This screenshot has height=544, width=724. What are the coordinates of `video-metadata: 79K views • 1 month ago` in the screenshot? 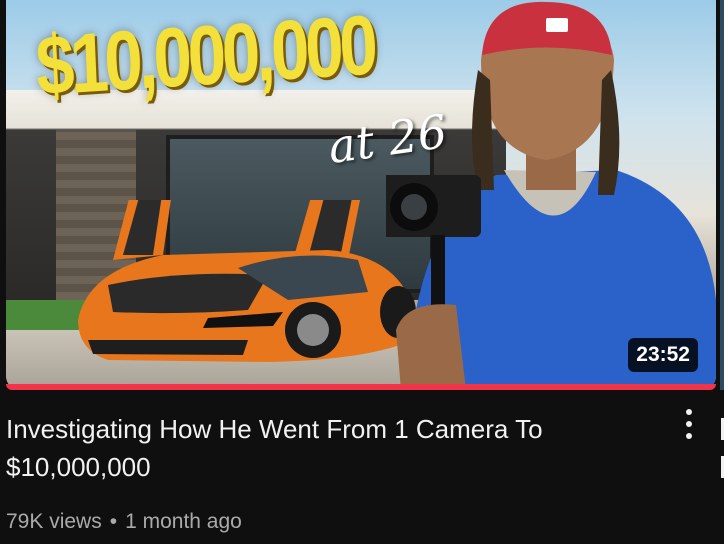 It's located at (124, 522).